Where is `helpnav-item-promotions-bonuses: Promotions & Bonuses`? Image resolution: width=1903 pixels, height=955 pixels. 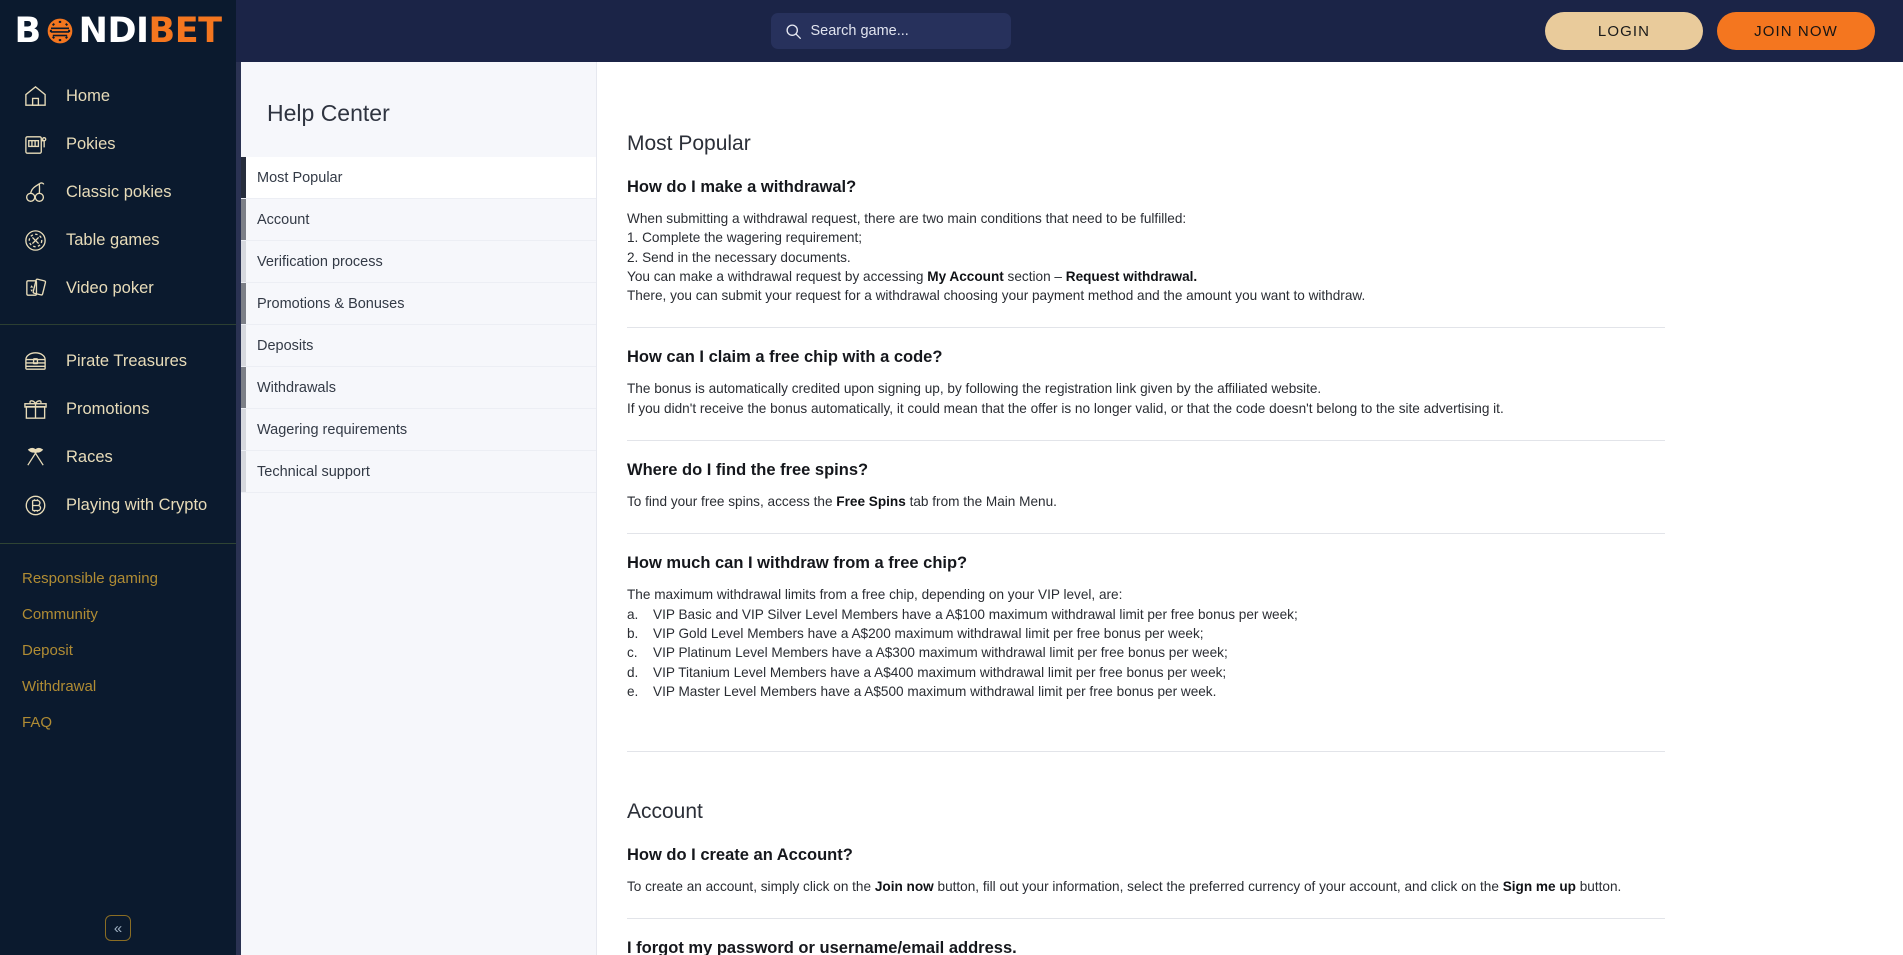
helpnav-item-promotions-bonuses: Promotions & Bonuses is located at coordinates (418, 304).